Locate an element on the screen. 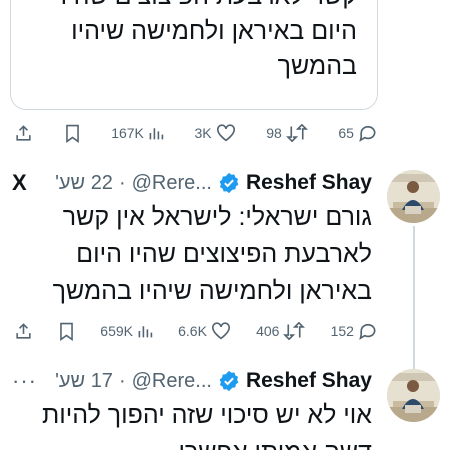 The image size is (450, 450). like-button: 6.6K is located at coordinates (204, 331).